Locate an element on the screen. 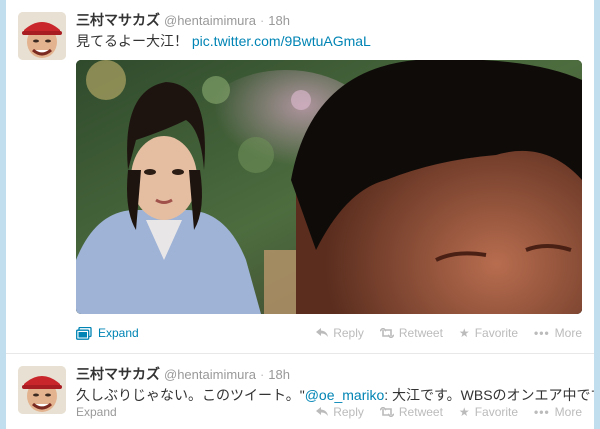 This screenshot has height=429, width=600. tweet-text: 見てるよー大江！ pic.twitter.com/9BwtuAGmaL is located at coordinates (223, 41).